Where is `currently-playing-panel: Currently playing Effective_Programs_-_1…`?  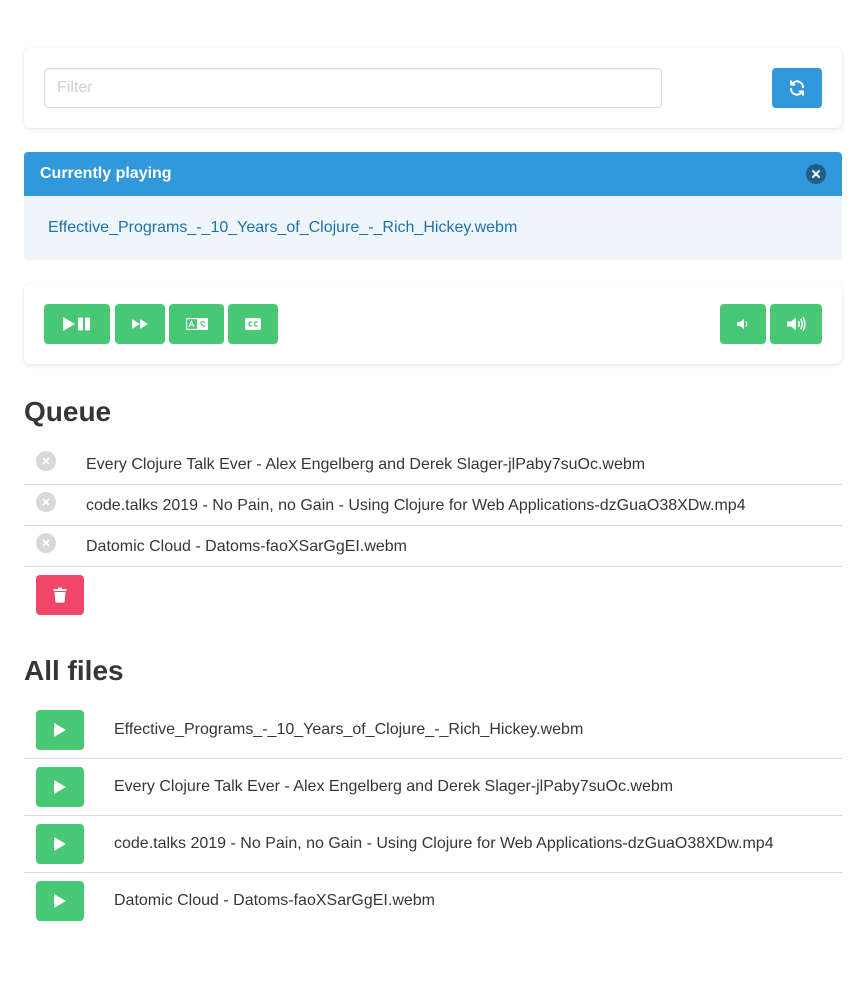 currently-playing-panel: Currently playing Effective_Programs_-_1… is located at coordinates (433, 206).